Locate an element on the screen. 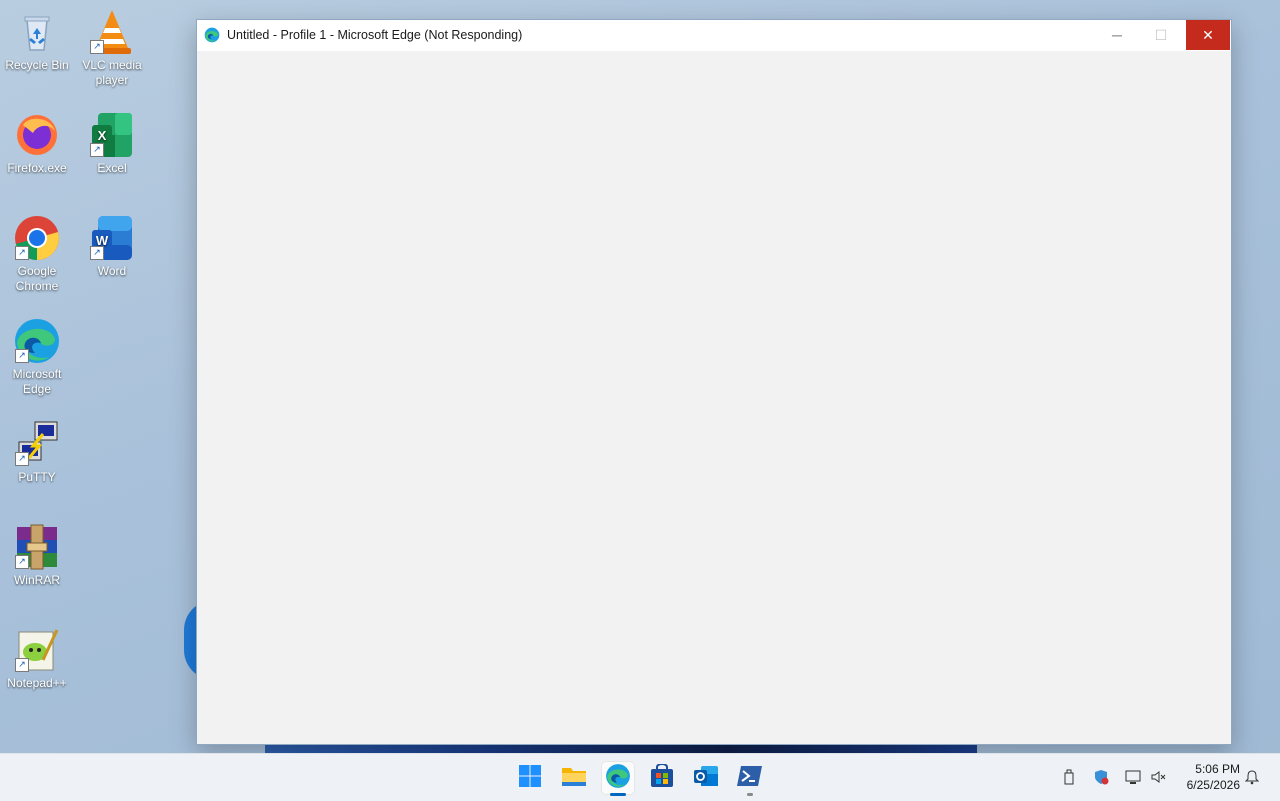 The image size is (1280, 801). edge-icon: ↗ is located at coordinates (37, 341).